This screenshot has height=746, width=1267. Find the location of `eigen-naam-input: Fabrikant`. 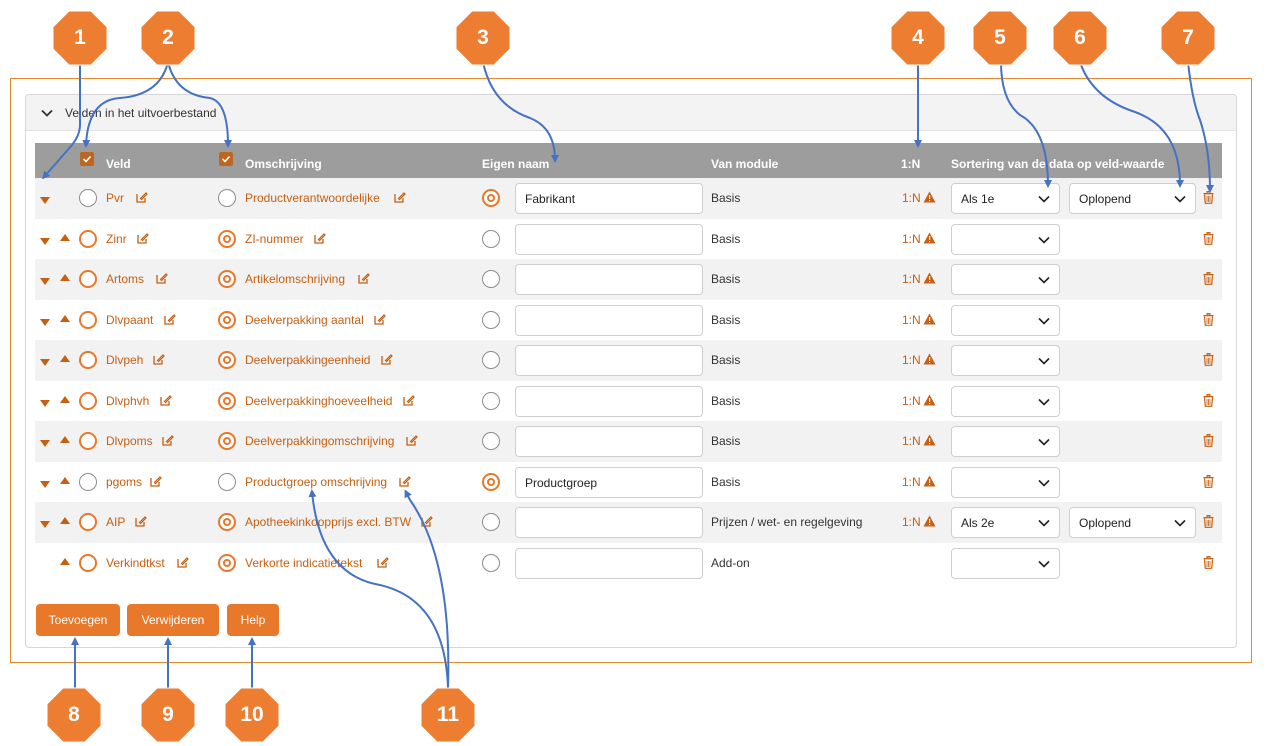

eigen-naam-input: Fabrikant is located at coordinates (609, 198).